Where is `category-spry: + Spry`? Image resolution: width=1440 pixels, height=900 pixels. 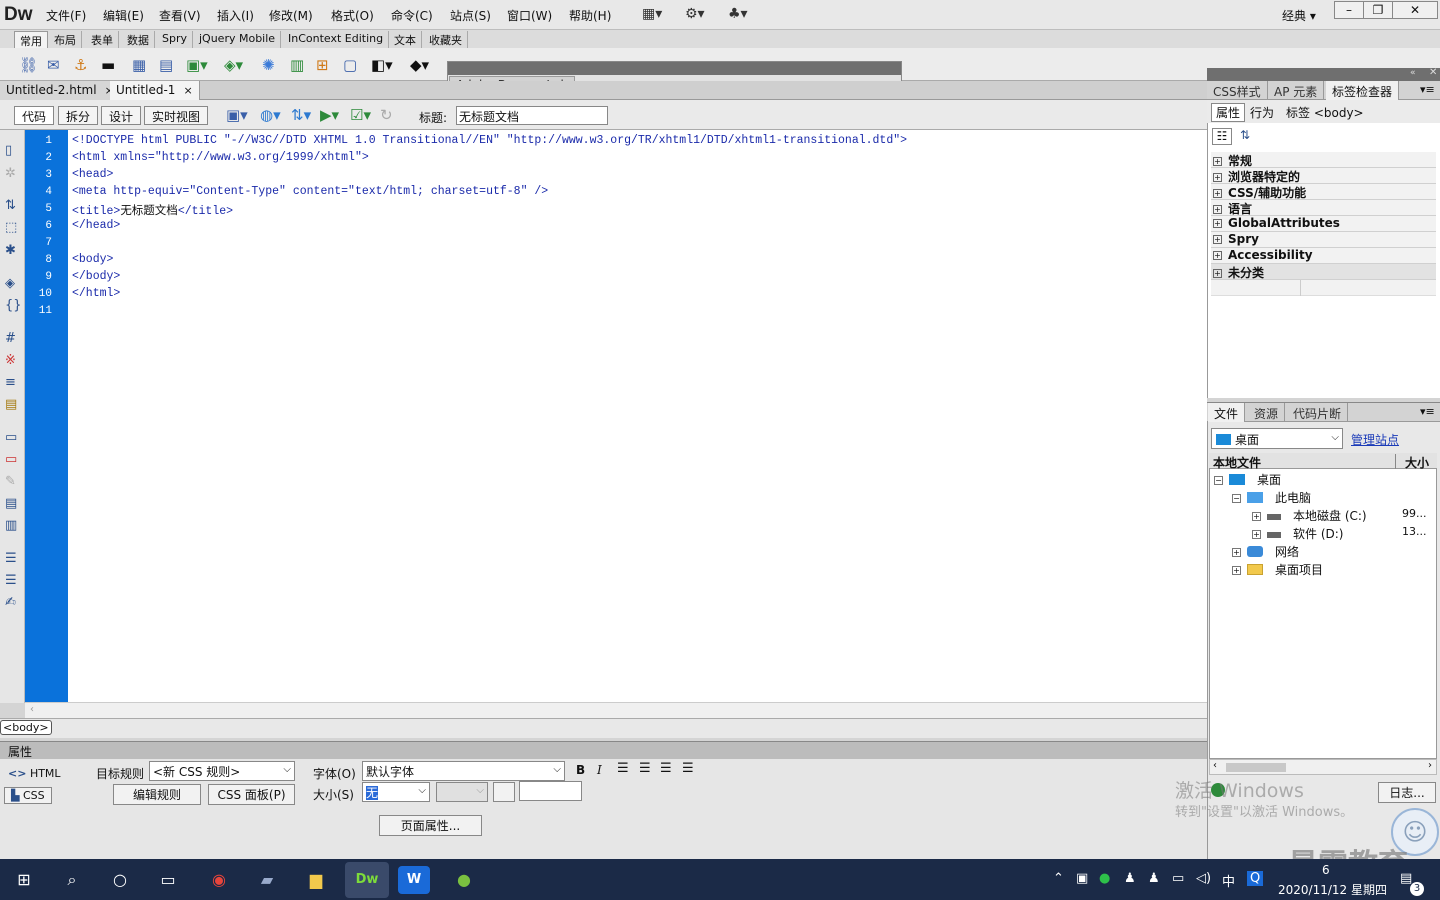
category-spry: + Spry is located at coordinates (1323, 240).